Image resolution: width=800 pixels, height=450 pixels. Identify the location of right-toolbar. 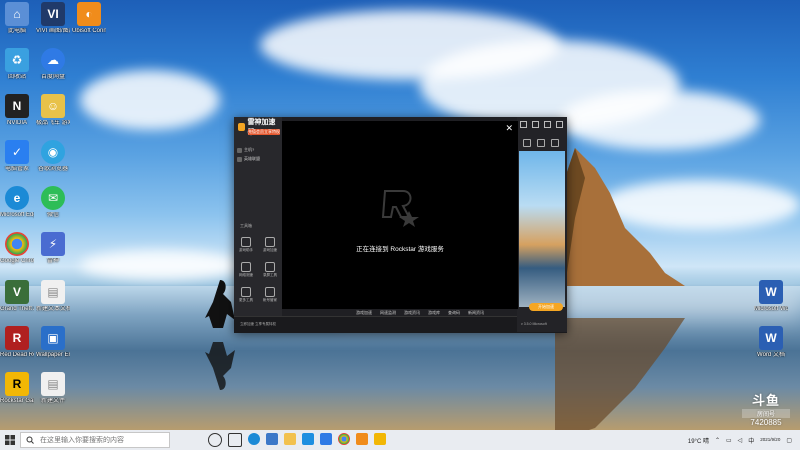
(541, 143).